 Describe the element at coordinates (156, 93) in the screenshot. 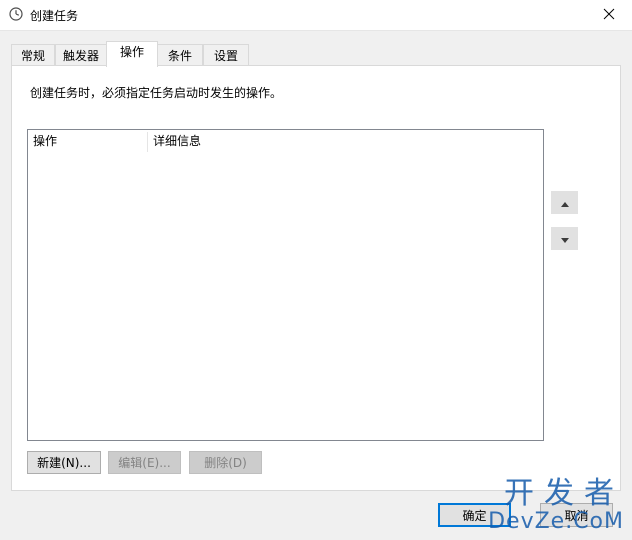

I see `actions-description: 创建任务时，必须指定任务启动时发生的操作。` at that location.